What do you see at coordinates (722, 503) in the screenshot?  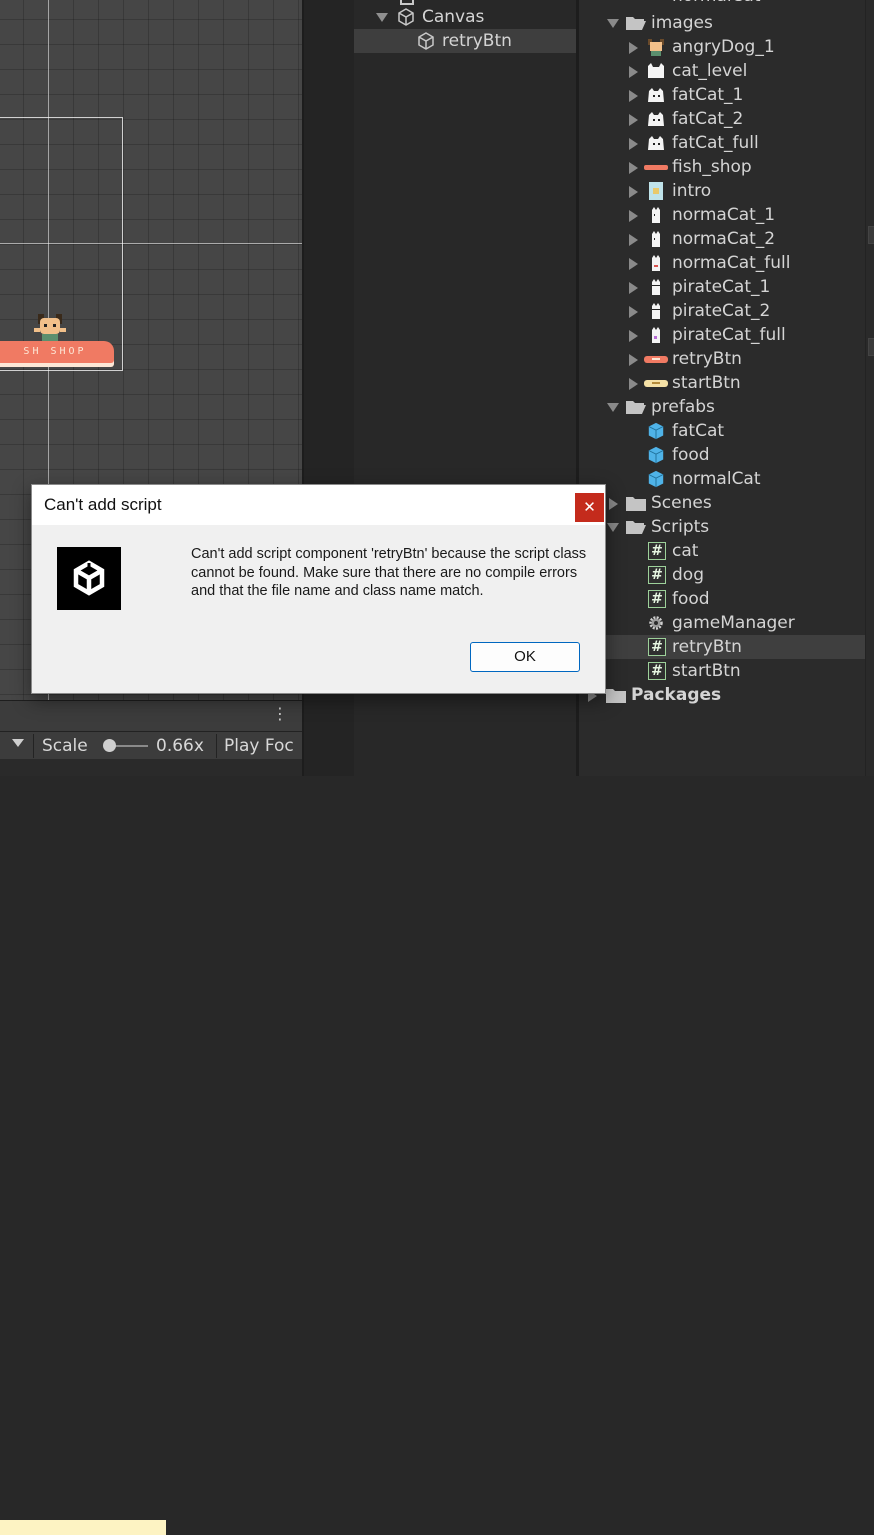 I see `folder-scenes: Scenes` at bounding box center [722, 503].